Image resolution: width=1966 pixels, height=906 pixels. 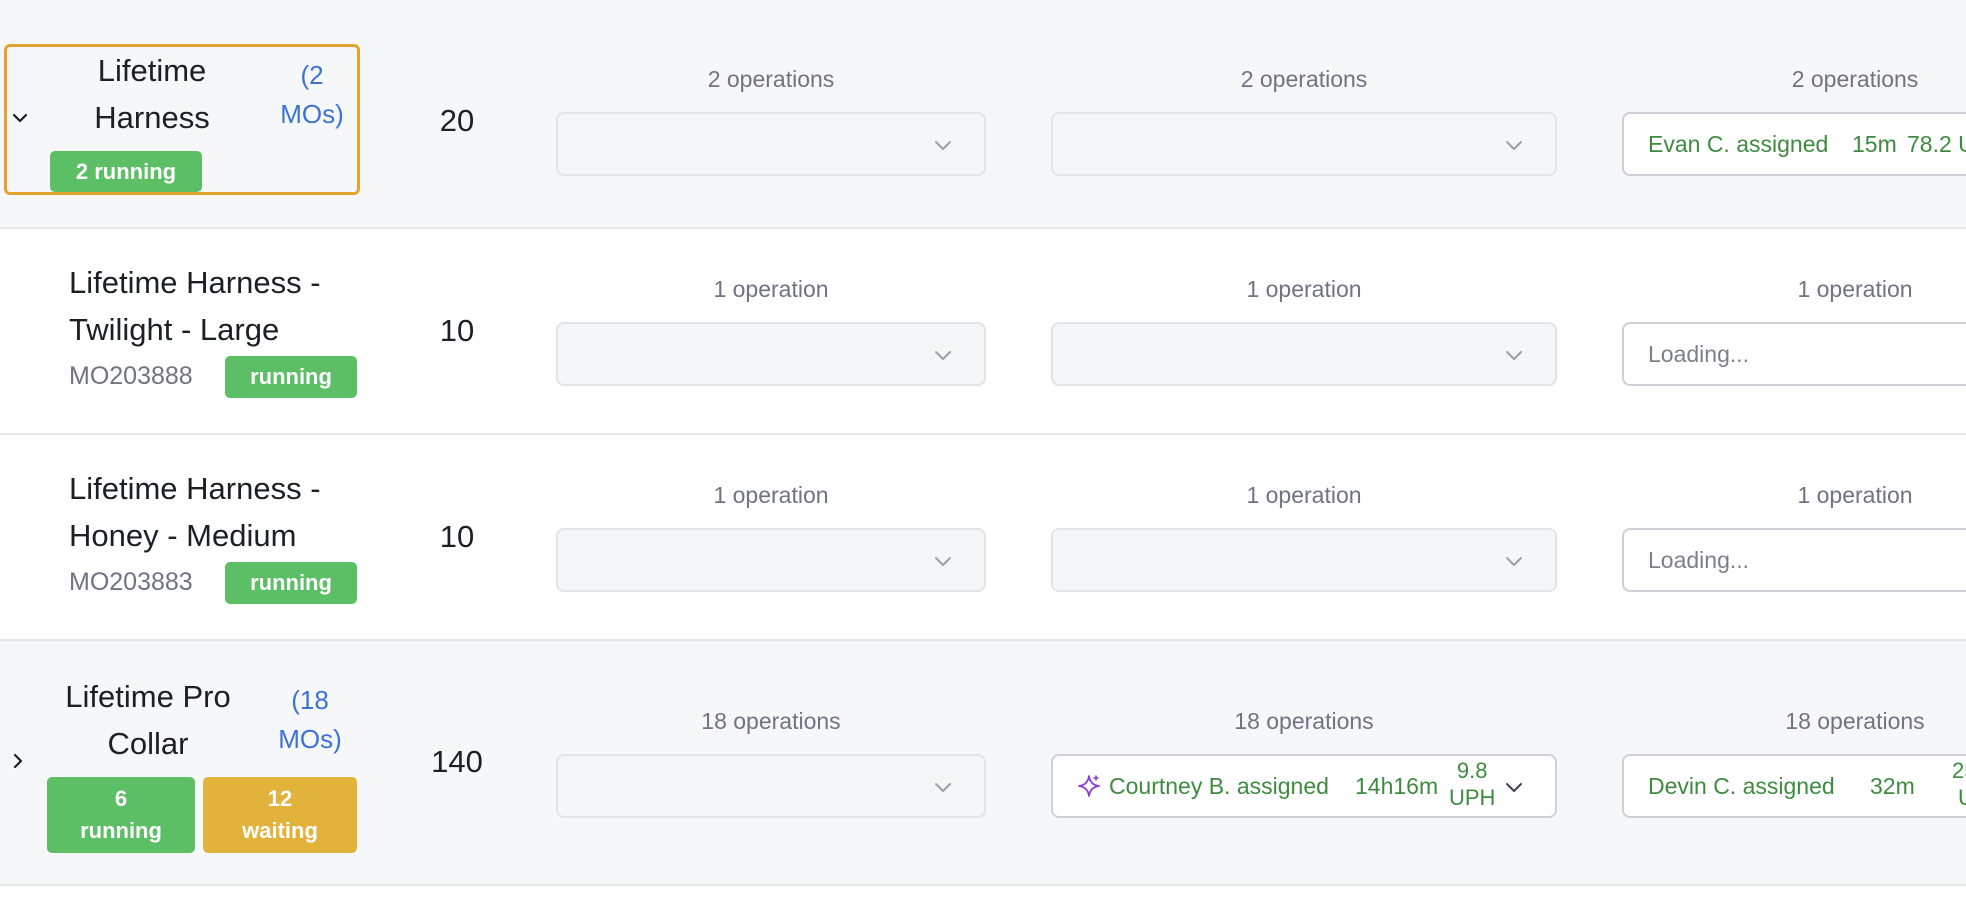 I want to click on status-badge-label: 2 running, so click(x=126, y=171).